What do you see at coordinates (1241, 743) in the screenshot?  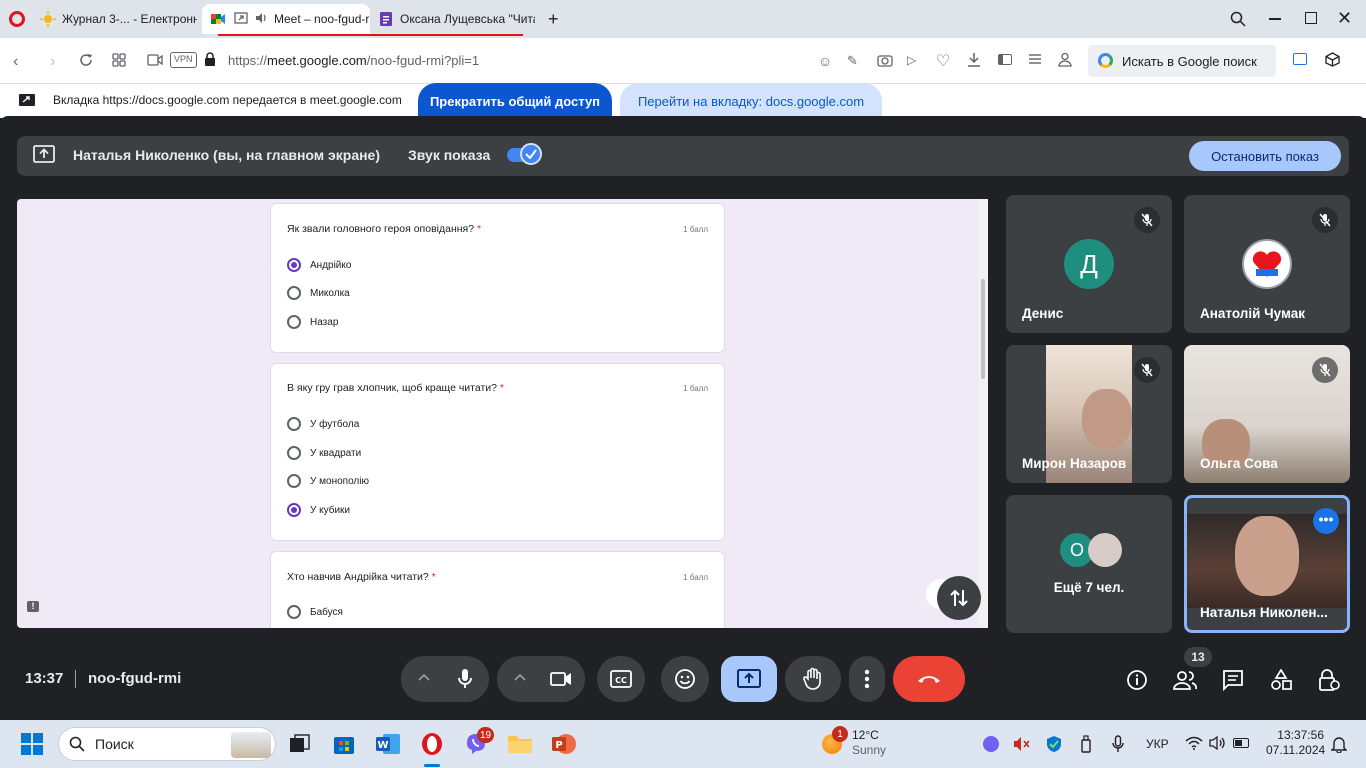 I see `battery-tray-icon` at bounding box center [1241, 743].